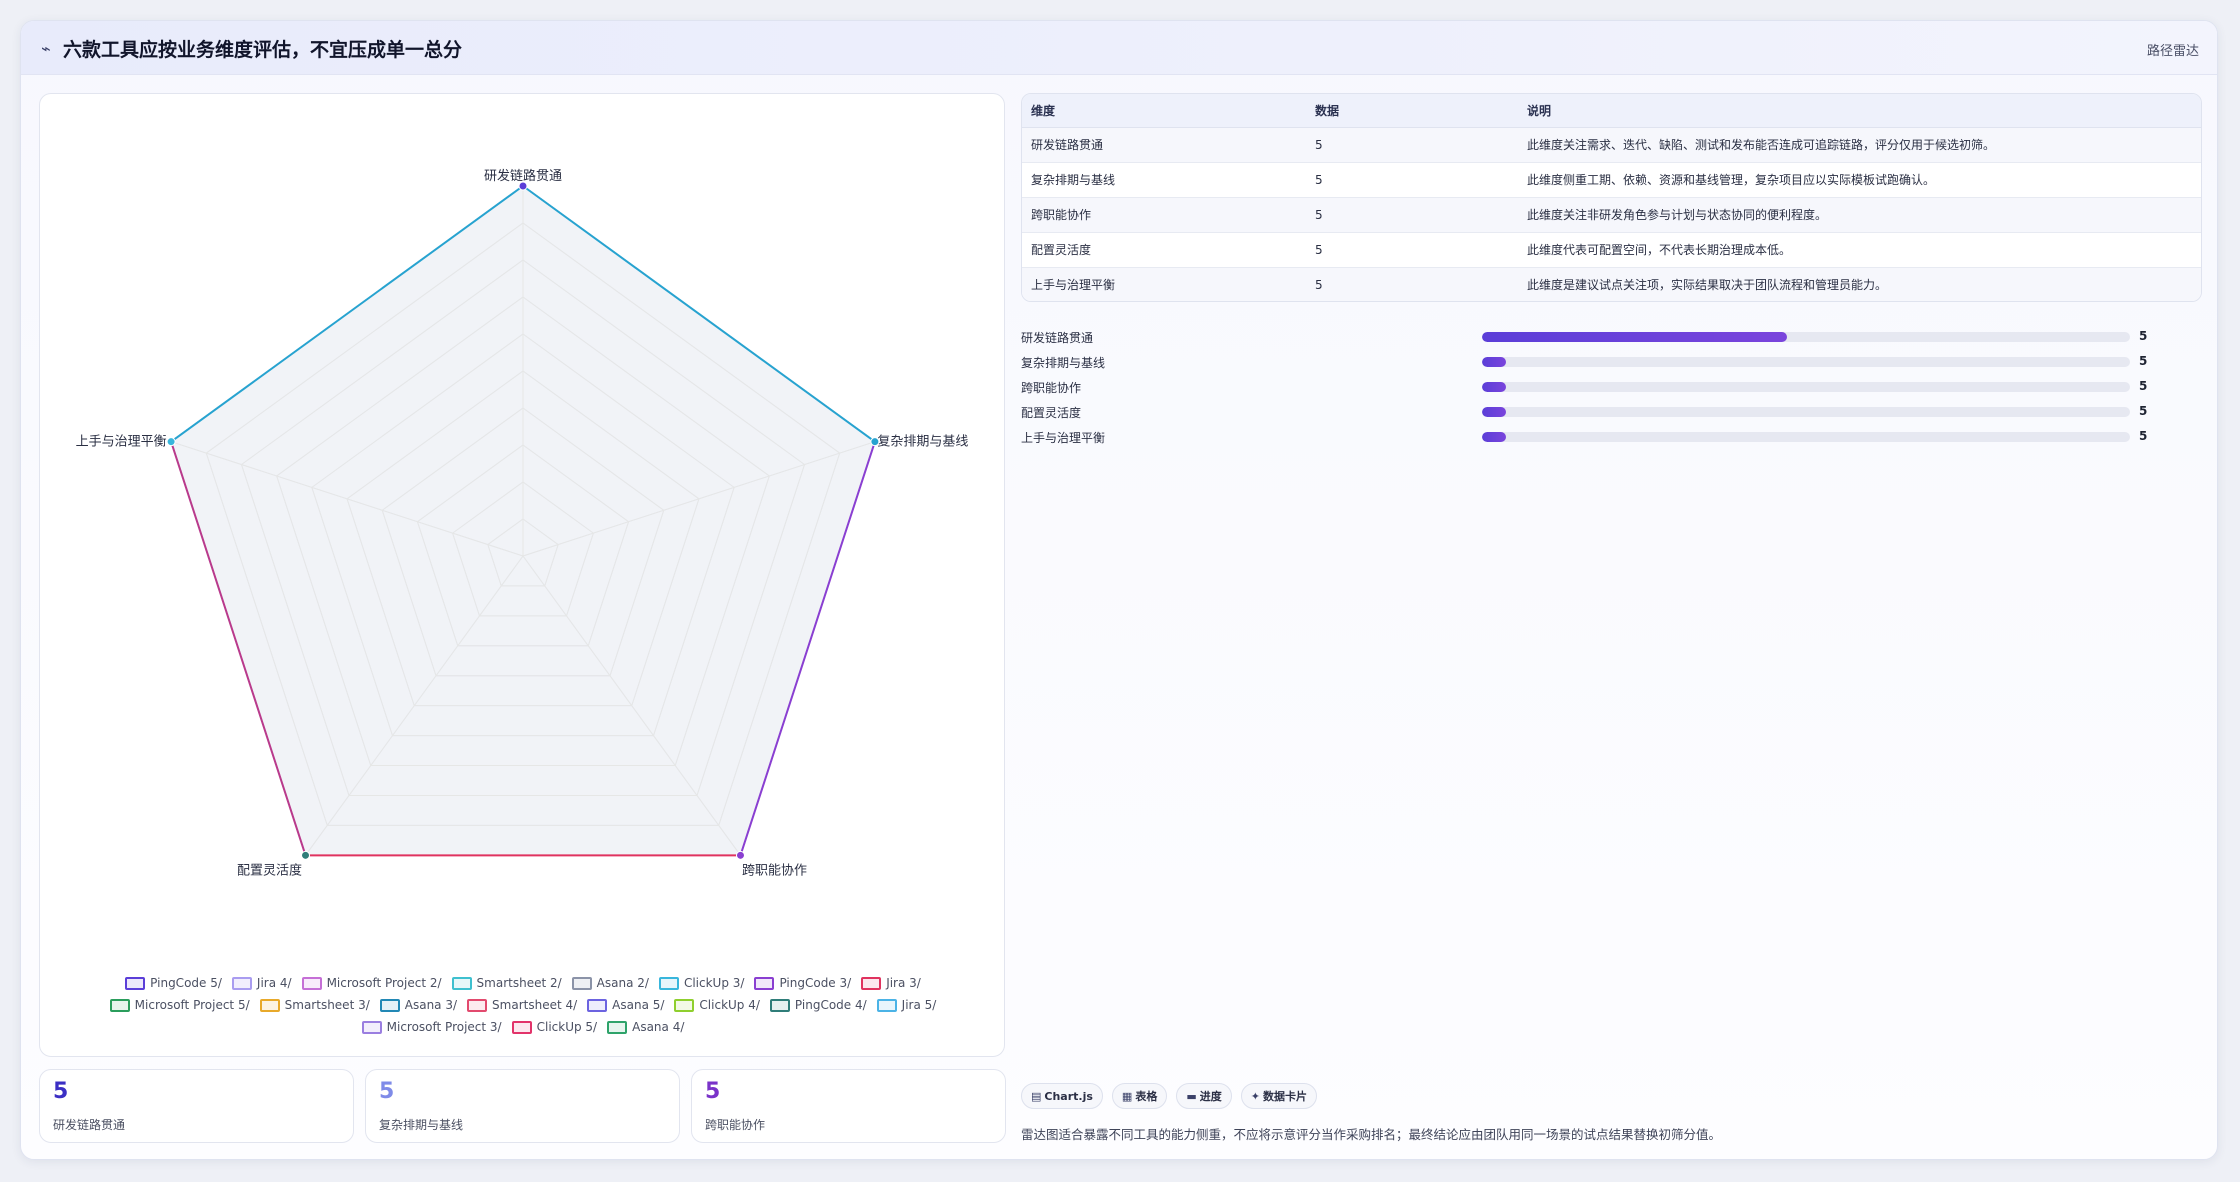 Image resolution: width=2240 pixels, height=1182 pixels. What do you see at coordinates (554, 1027) in the screenshot?
I see `legend-item: ClickUp 5/` at bounding box center [554, 1027].